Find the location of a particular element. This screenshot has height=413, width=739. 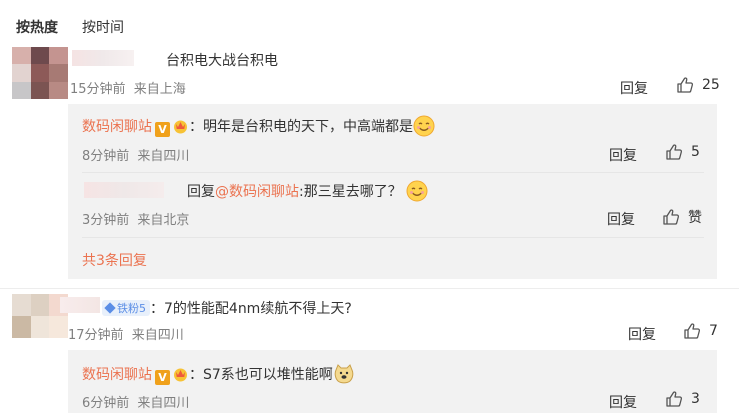

like-button: 赞 is located at coordinates (682, 217).